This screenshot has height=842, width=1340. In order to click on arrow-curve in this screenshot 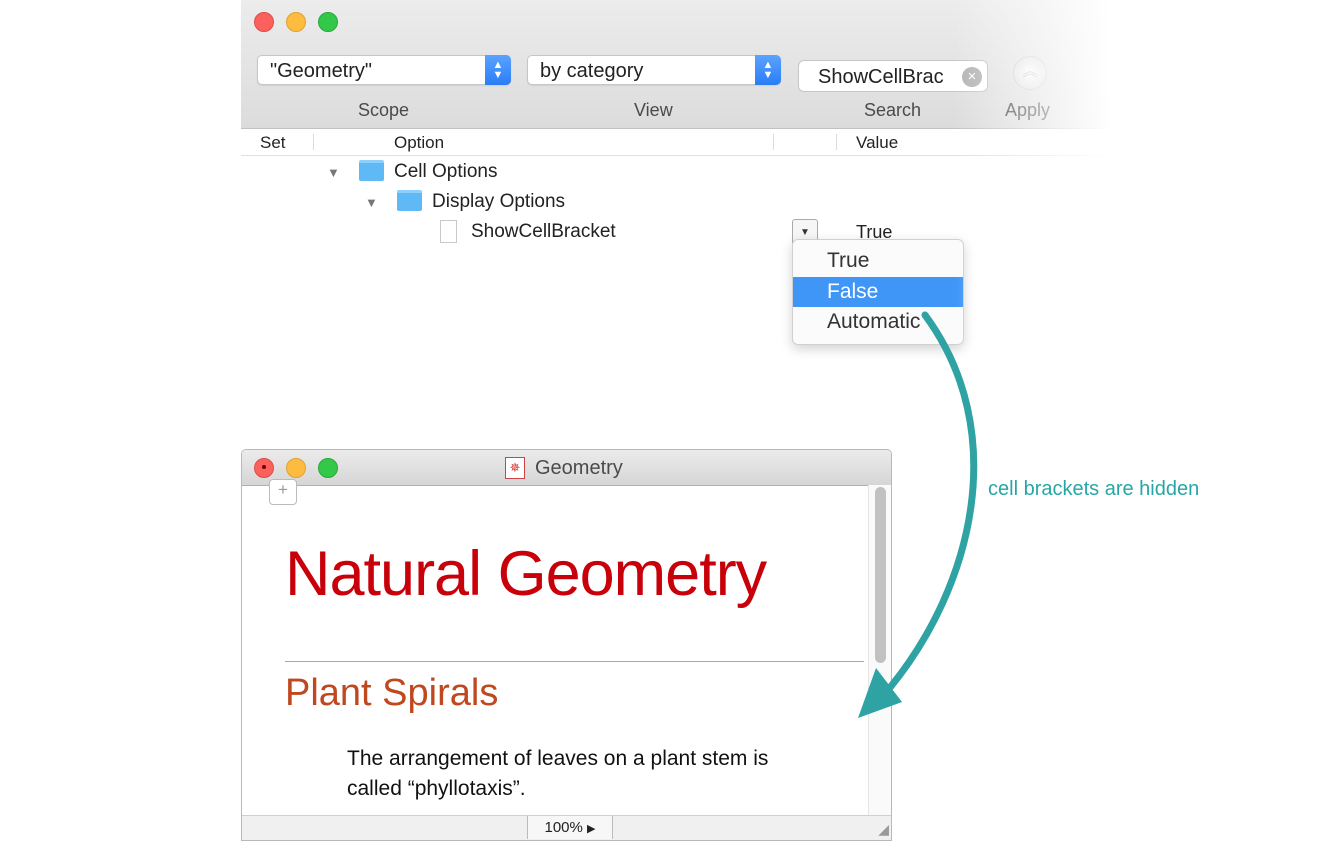, I will do `click(931, 502)`.